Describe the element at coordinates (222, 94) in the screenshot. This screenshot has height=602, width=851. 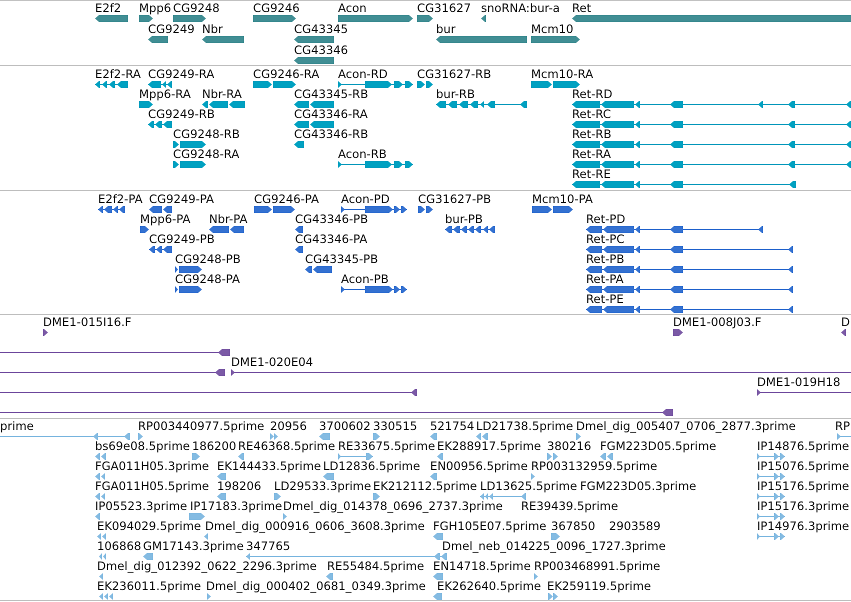
I see `feature-label: Nbr-RA` at that location.